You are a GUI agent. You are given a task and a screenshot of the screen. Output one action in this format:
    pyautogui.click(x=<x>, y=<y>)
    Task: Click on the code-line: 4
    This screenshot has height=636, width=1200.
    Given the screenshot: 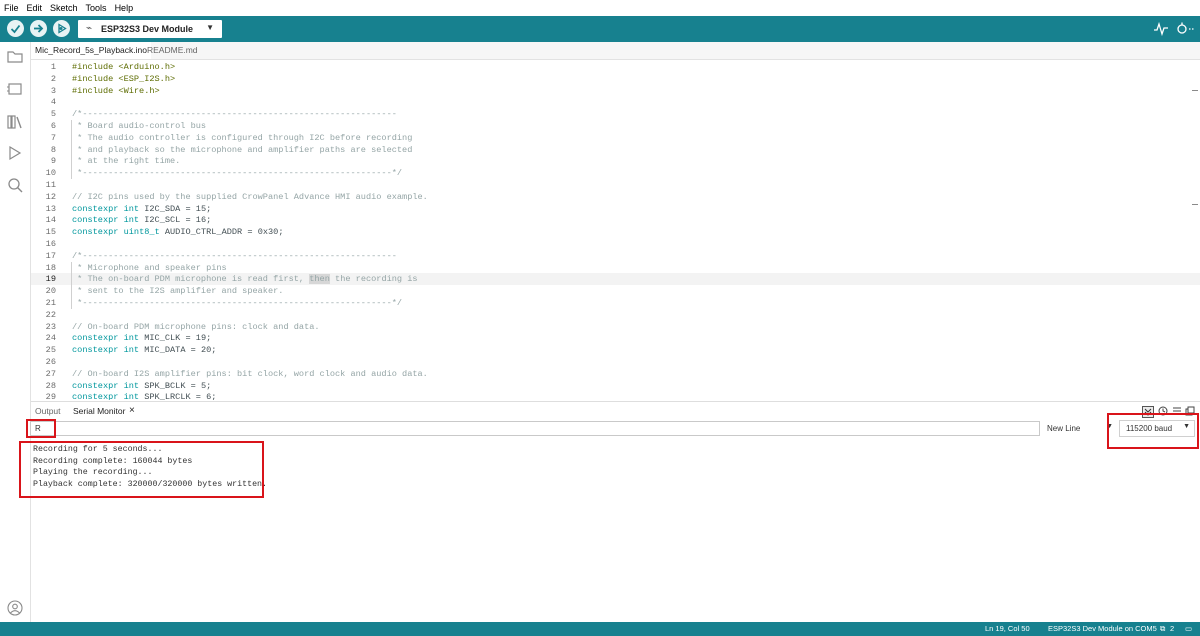 What is the action you would take?
    pyautogui.click(x=615, y=102)
    